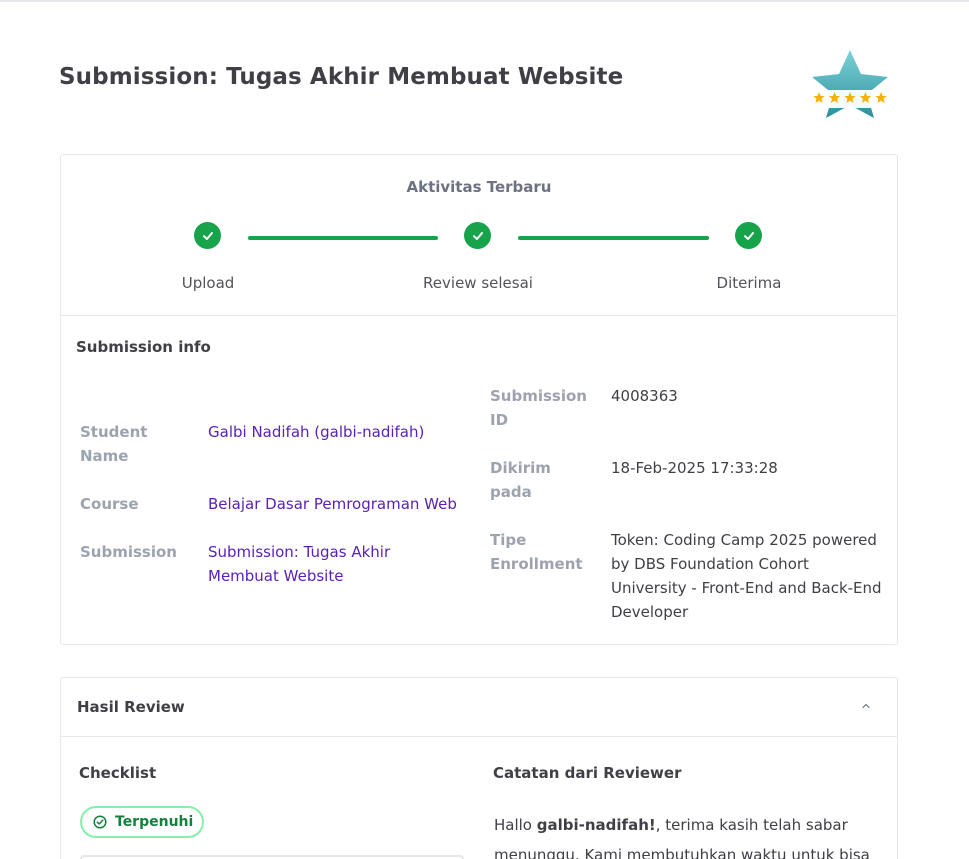 This screenshot has width=969, height=859. Describe the element at coordinates (208, 283) in the screenshot. I see `step-label-upload: Upload` at that location.